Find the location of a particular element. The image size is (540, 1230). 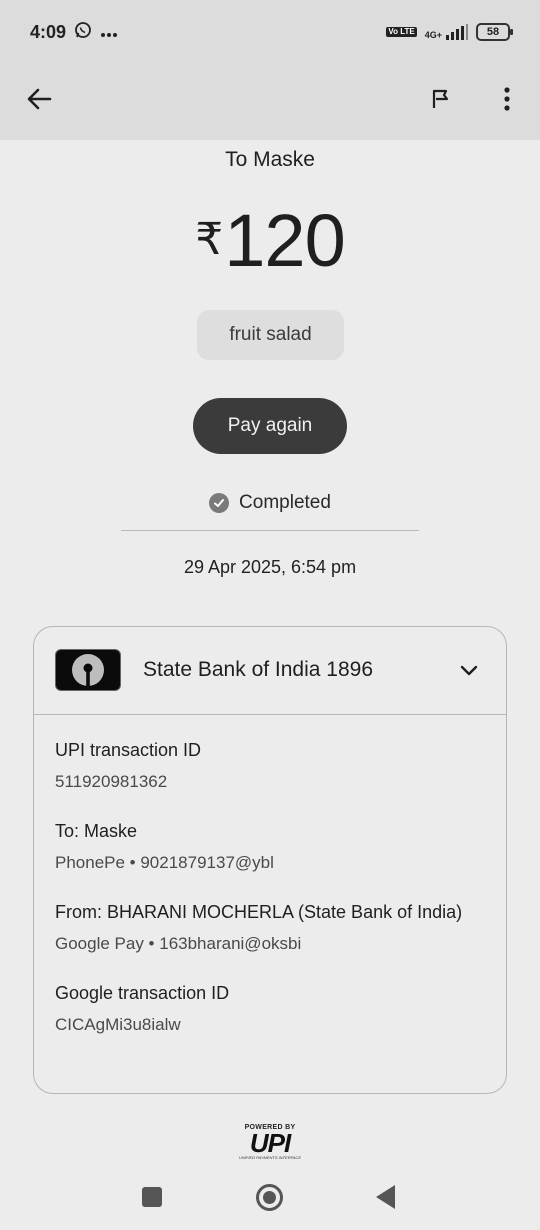

bank-account-row: State Bank of India 1896 is located at coordinates (270, 671).